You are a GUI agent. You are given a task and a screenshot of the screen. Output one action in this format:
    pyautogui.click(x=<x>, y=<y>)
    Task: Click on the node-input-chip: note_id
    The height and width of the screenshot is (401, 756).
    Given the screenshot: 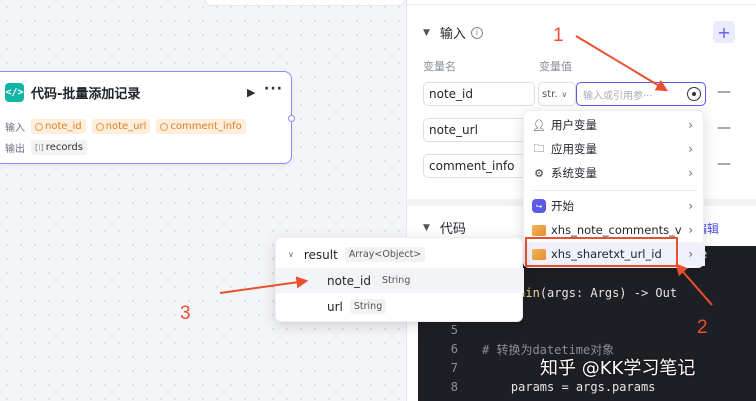 What is the action you would take?
    pyautogui.click(x=58, y=126)
    